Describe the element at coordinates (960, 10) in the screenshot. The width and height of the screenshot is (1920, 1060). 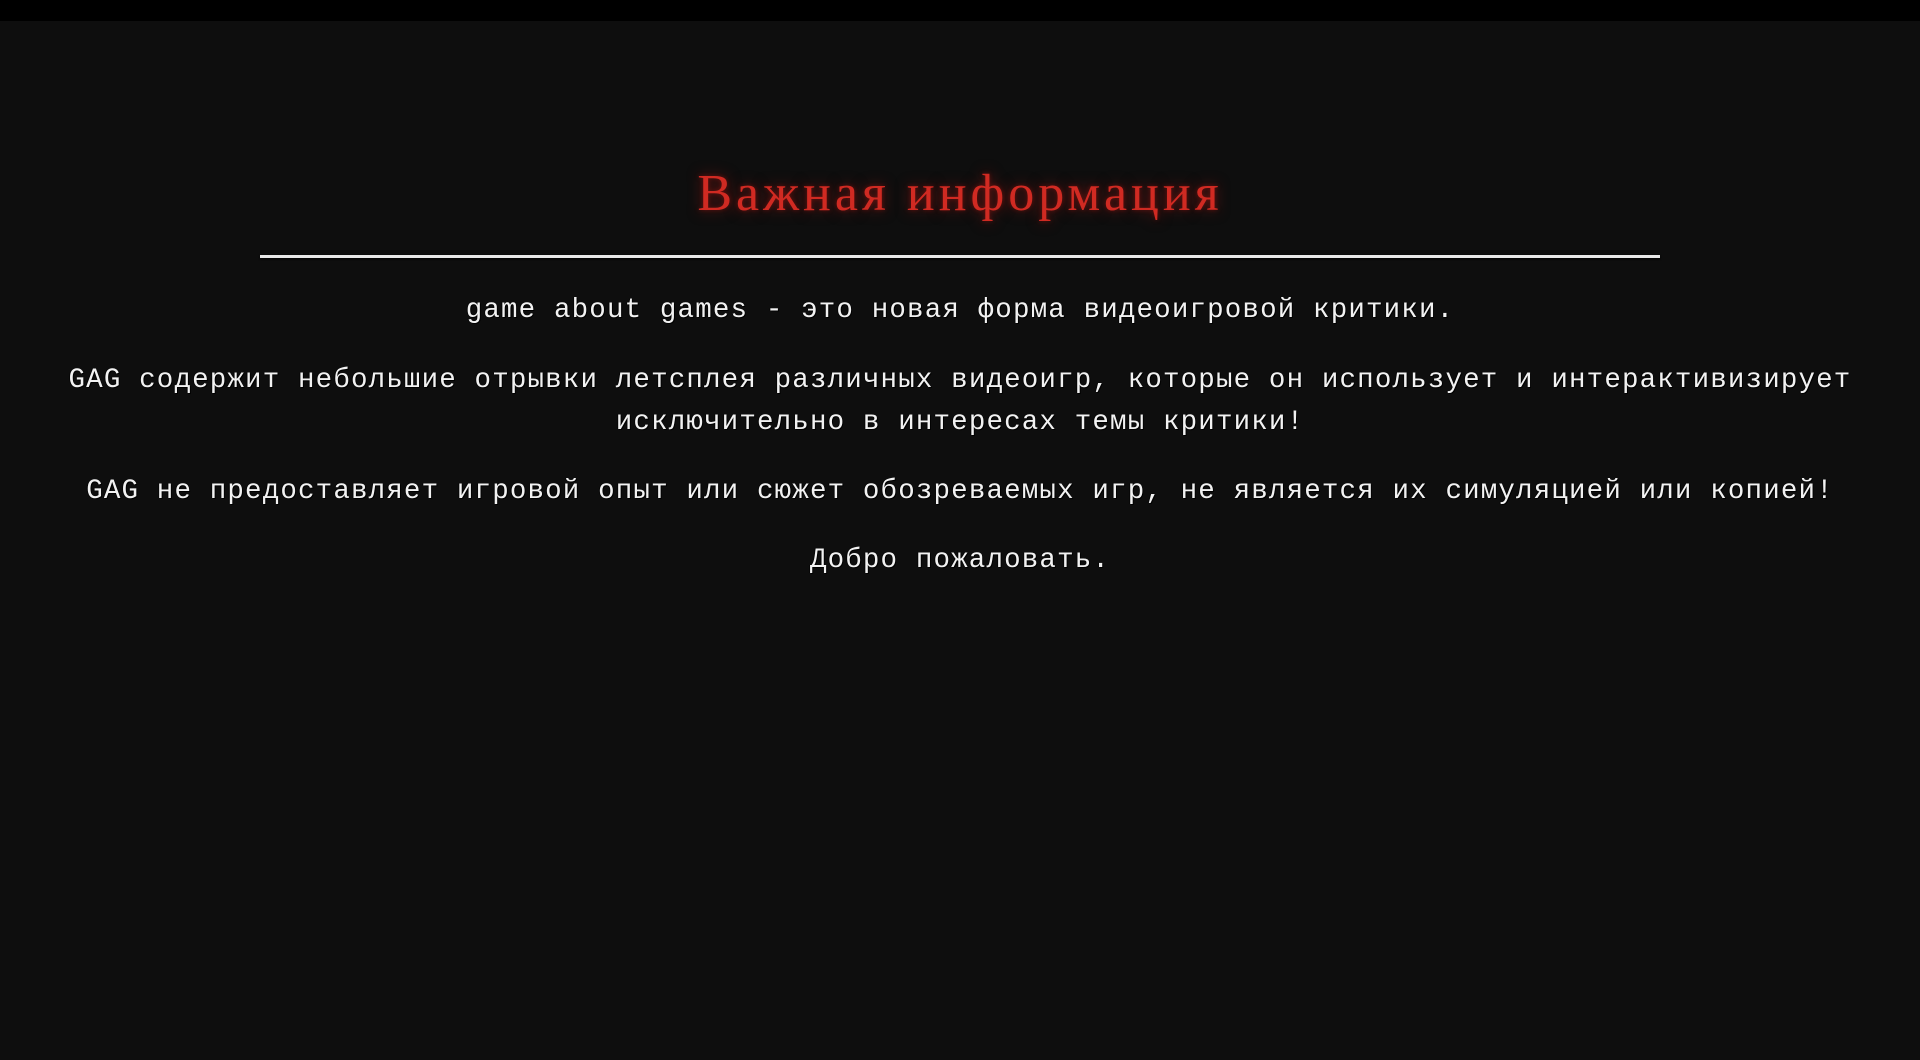
I see `letterbox-bar-top` at that location.